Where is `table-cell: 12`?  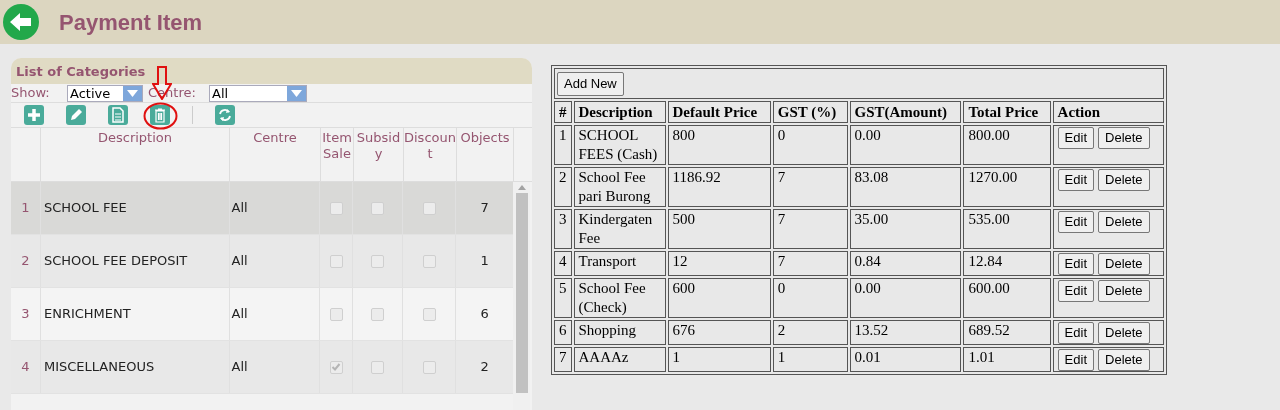
table-cell: 12 is located at coordinates (719, 263).